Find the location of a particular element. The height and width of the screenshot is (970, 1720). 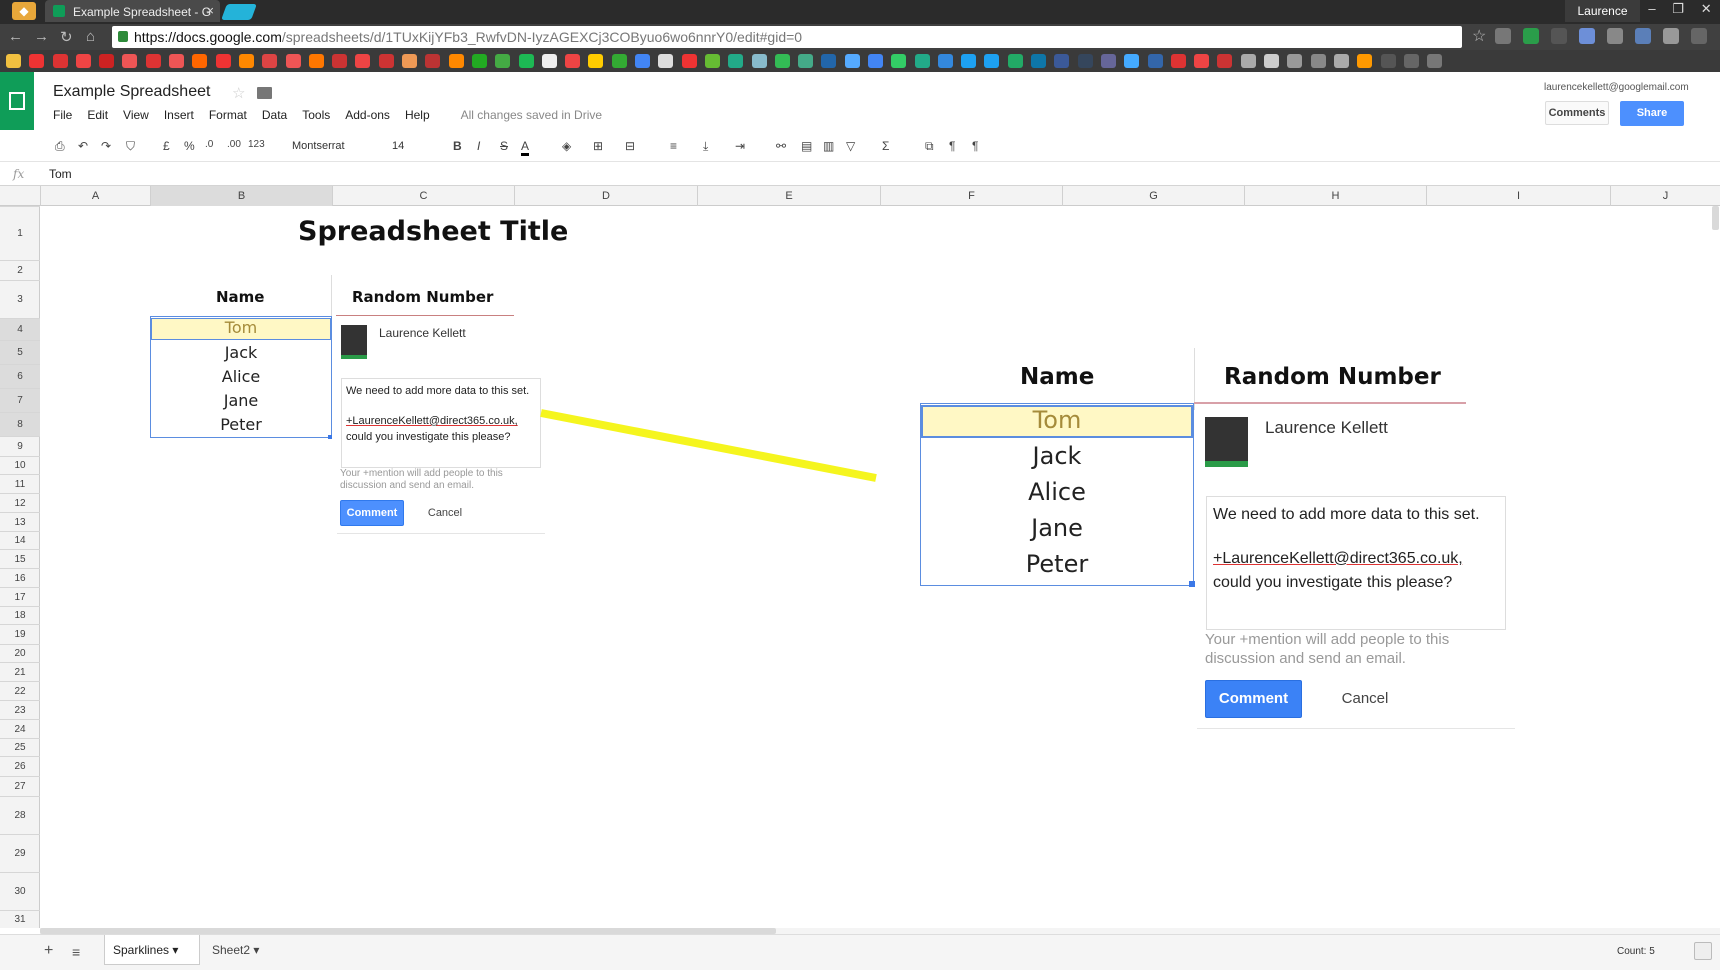

comments-button: Comments is located at coordinates (1577, 113).